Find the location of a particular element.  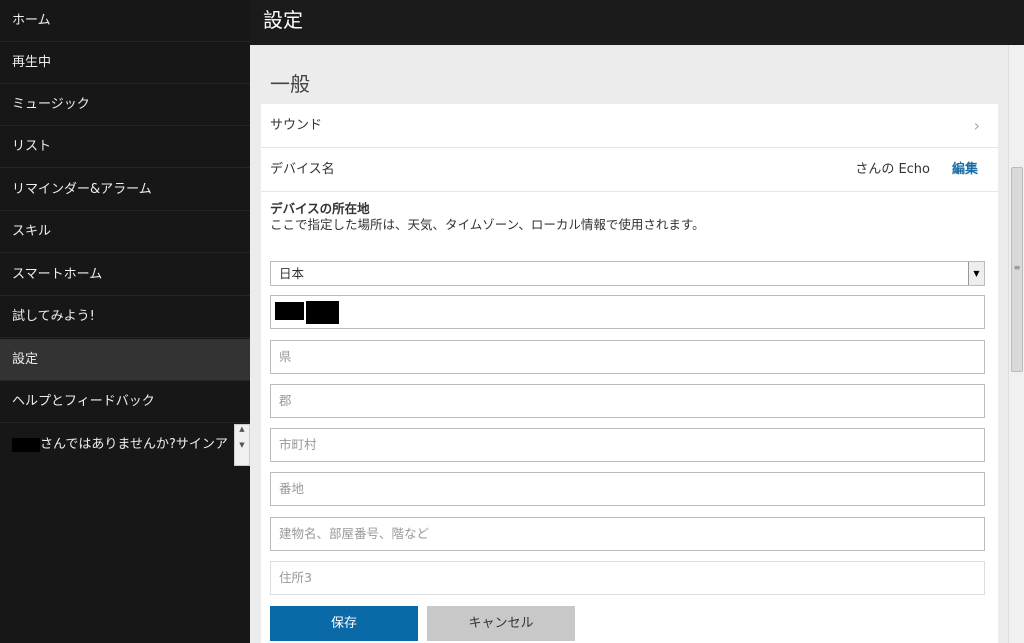

sidebar-item-music: ミュージック is located at coordinates (125, 105).